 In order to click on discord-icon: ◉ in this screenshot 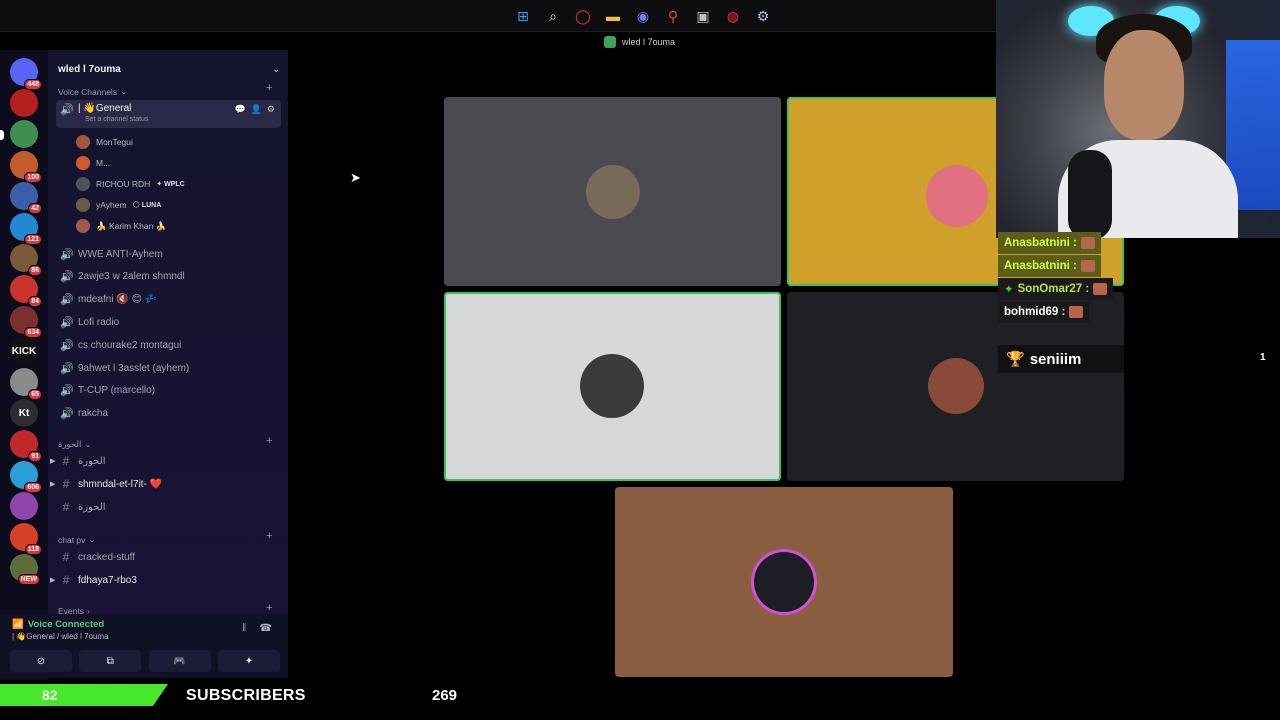, I will do `click(643, 16)`.